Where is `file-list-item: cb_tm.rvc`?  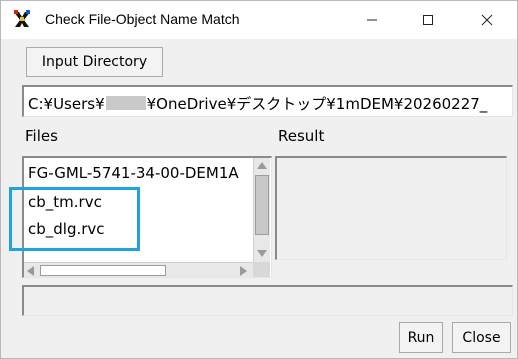
file-list-item: cb_tm.rvc is located at coordinates (65, 202).